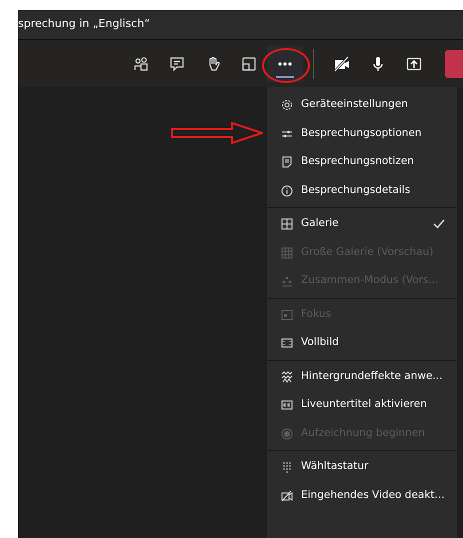 Image resolution: width=463 pixels, height=538 pixels. I want to click on tray-icon, so click(249, 64).